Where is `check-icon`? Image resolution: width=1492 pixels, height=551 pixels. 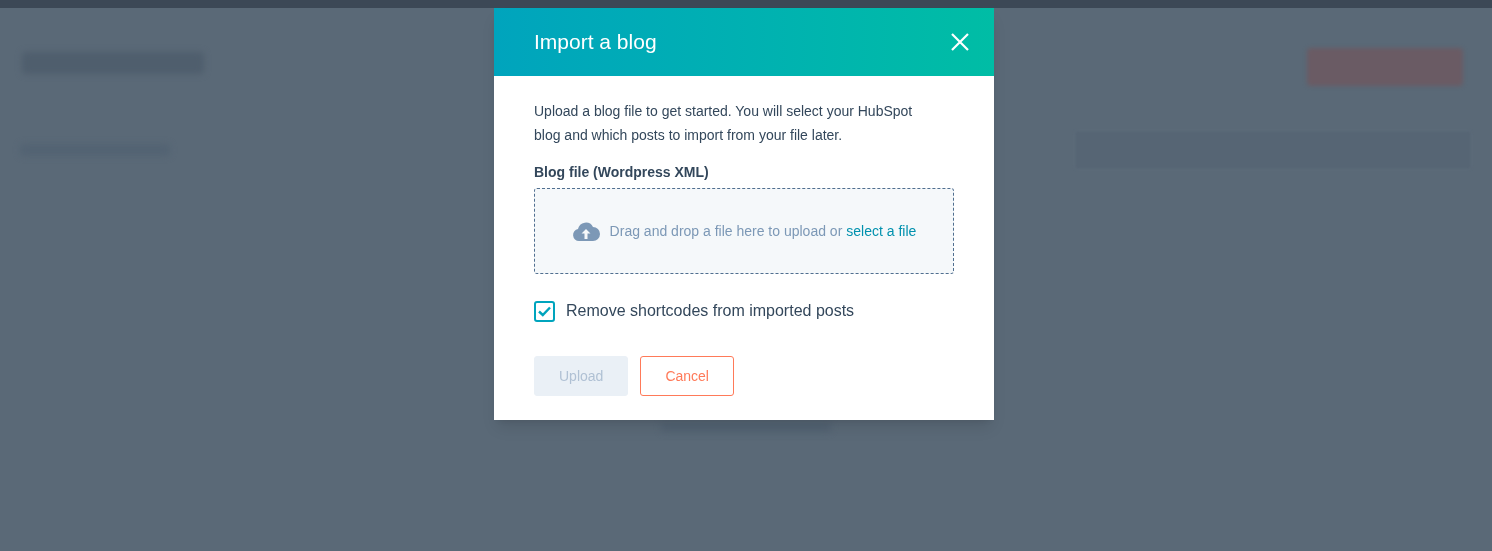 check-icon is located at coordinates (544, 311).